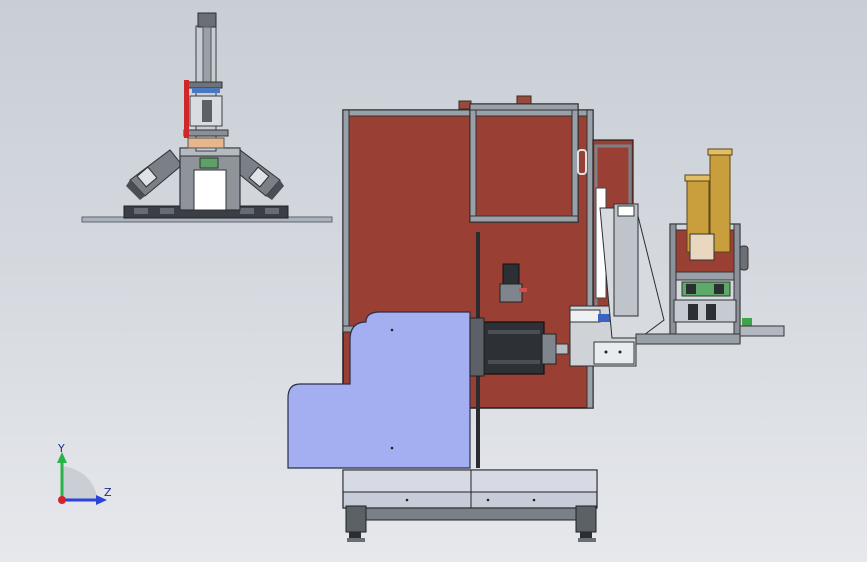 Image resolution: width=867 pixels, height=562 pixels. I want to click on brass-hopper-assembly, so click(727, 245).